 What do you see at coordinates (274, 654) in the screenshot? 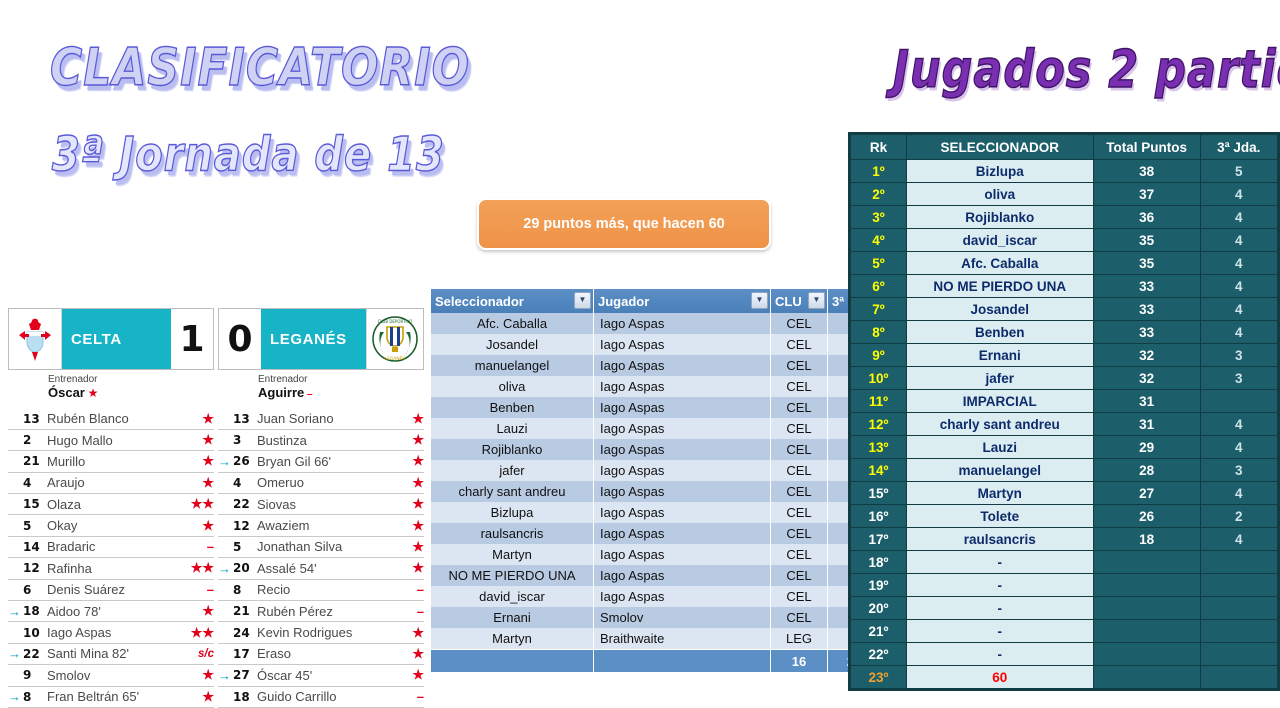
I see `player-name: Eraso` at bounding box center [274, 654].